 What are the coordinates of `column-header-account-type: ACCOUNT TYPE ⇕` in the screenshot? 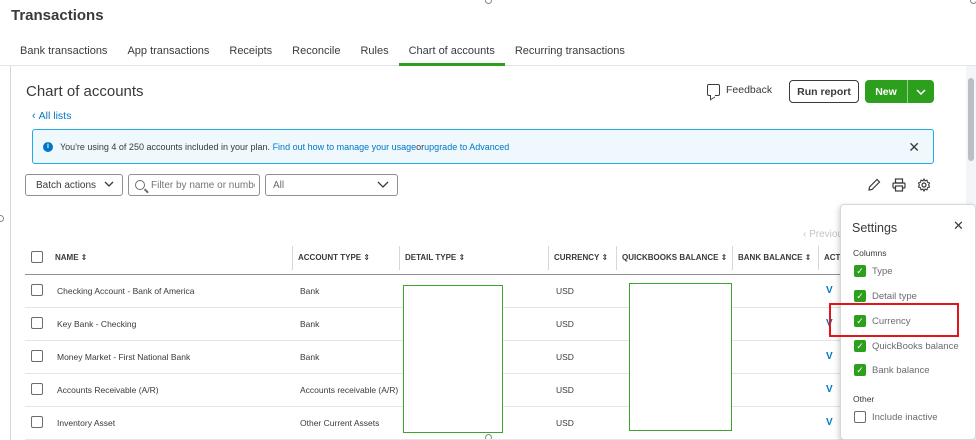 It's located at (346, 258).